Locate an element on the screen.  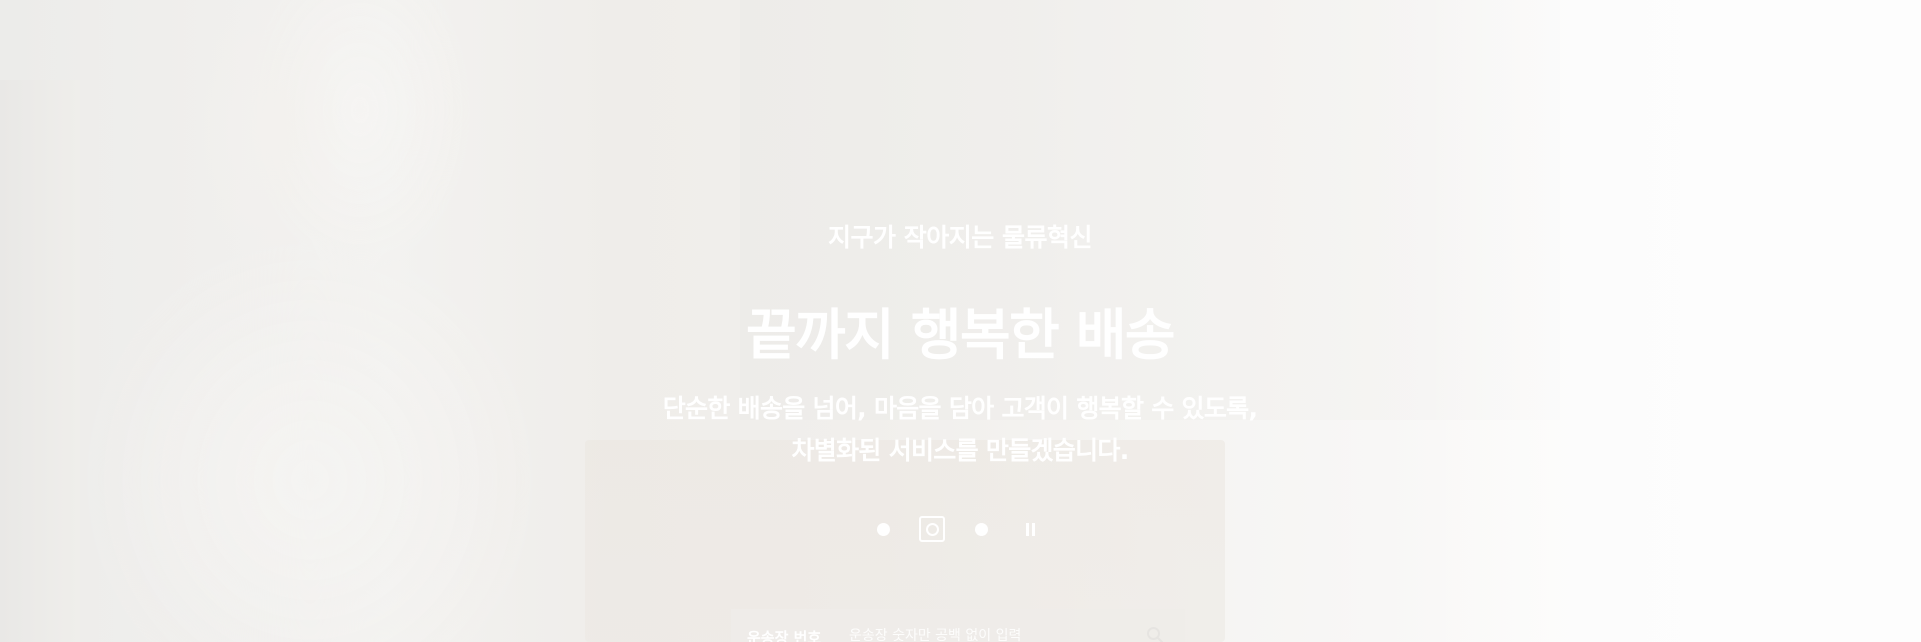
pause-button is located at coordinates (1030, 529).